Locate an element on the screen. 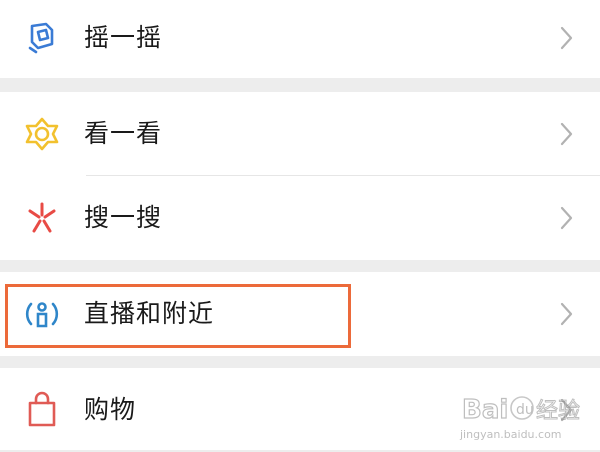  menu-item-look-label: 看一看 is located at coordinates (123, 133).